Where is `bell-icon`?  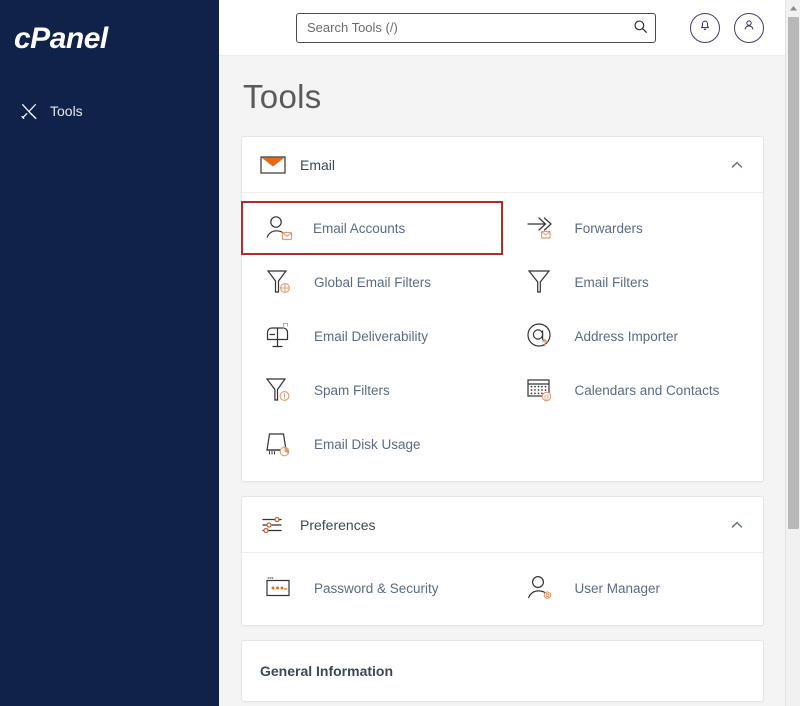
bell-icon is located at coordinates (705, 27).